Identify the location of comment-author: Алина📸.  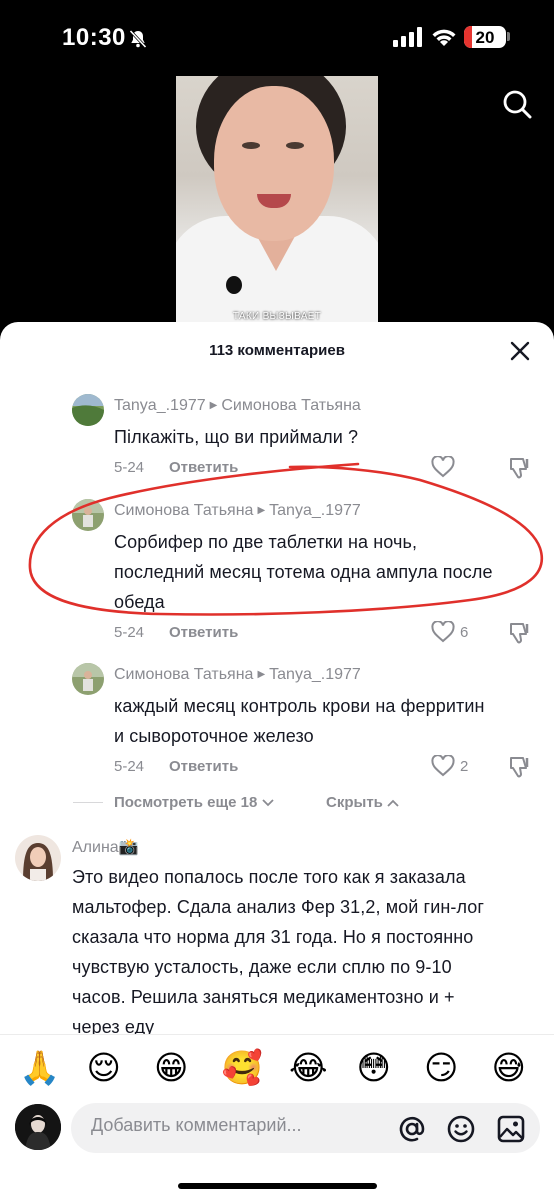
(105, 847).